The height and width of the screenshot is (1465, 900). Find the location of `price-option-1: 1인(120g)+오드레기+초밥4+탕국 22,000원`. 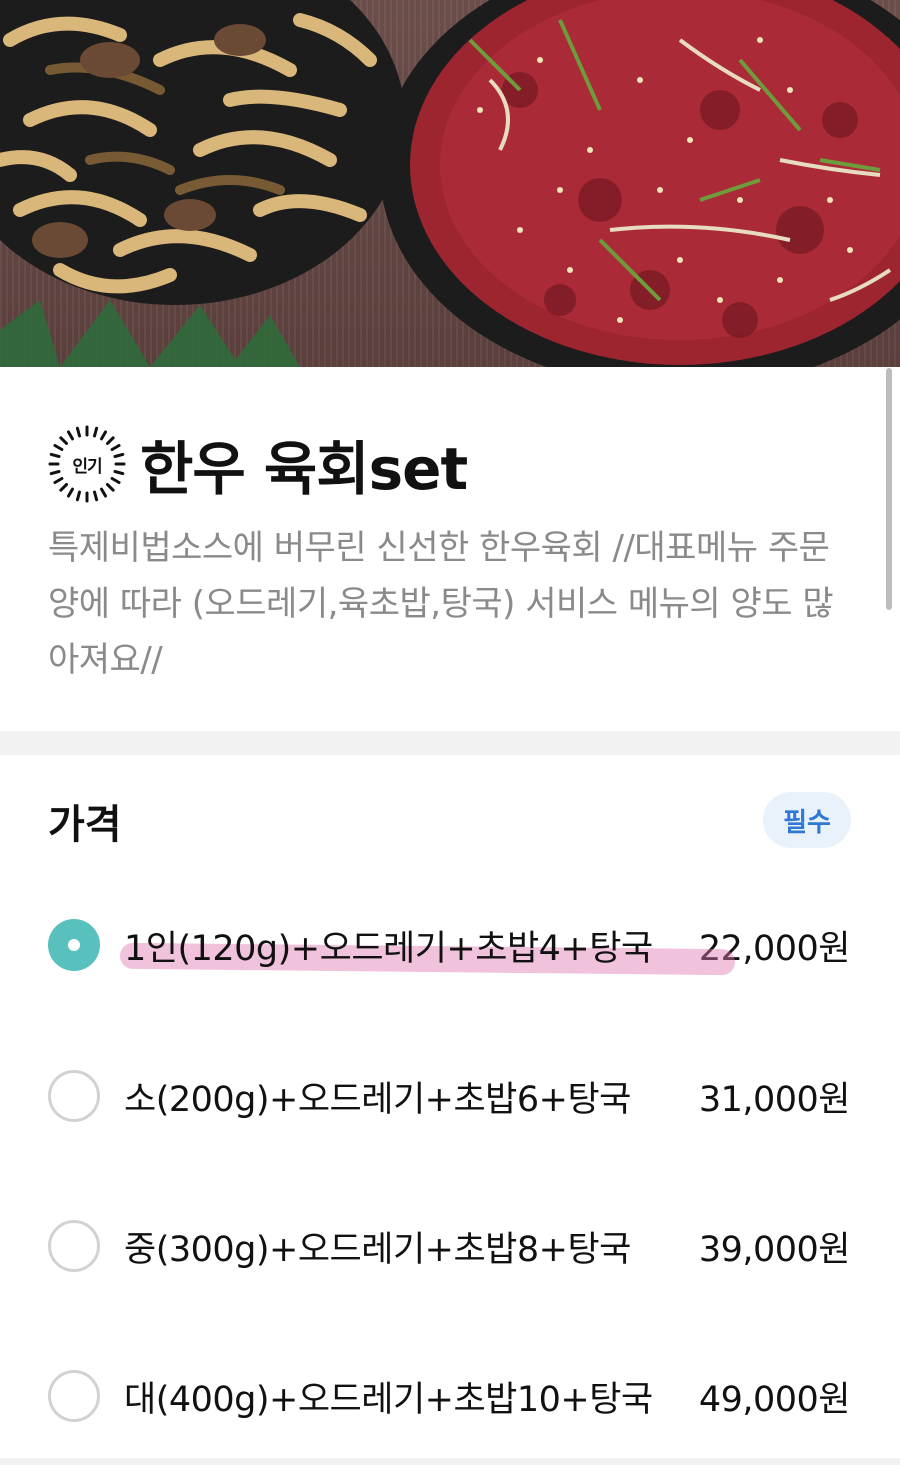

price-option-1: 1인(120g)+오드레기+초밥4+탕국 22,000원 is located at coordinates (449, 945).